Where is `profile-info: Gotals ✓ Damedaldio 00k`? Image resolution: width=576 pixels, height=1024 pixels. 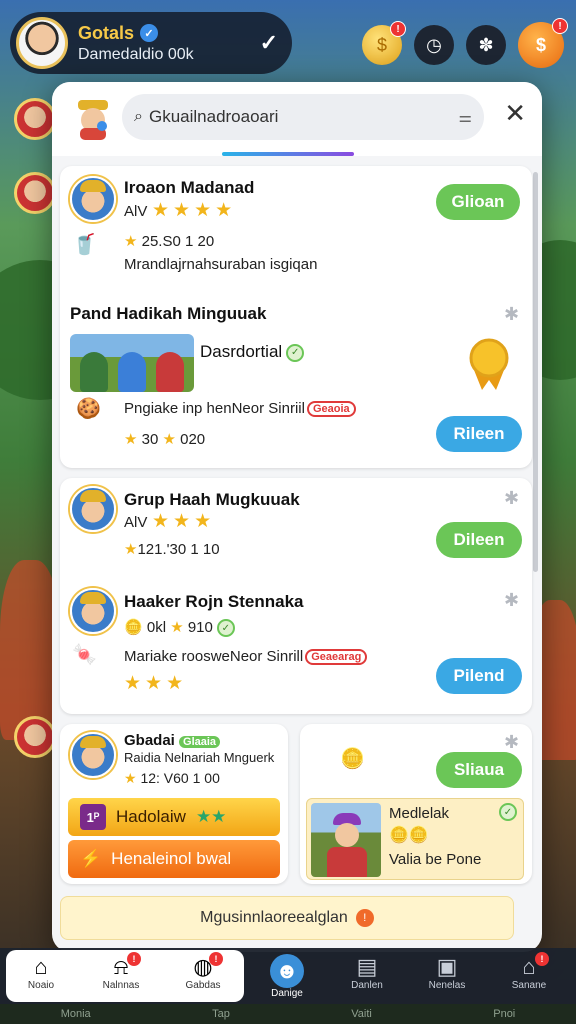 profile-info: Gotals ✓ Damedaldio 00k is located at coordinates (169, 43).